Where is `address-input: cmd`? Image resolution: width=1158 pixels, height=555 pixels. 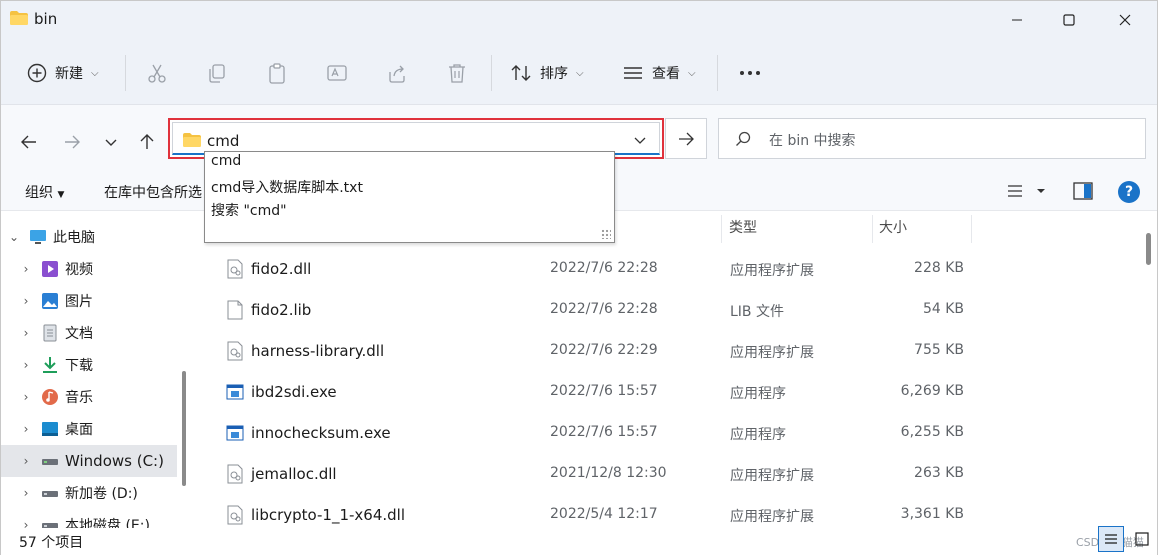
address-input: cmd is located at coordinates (223, 141).